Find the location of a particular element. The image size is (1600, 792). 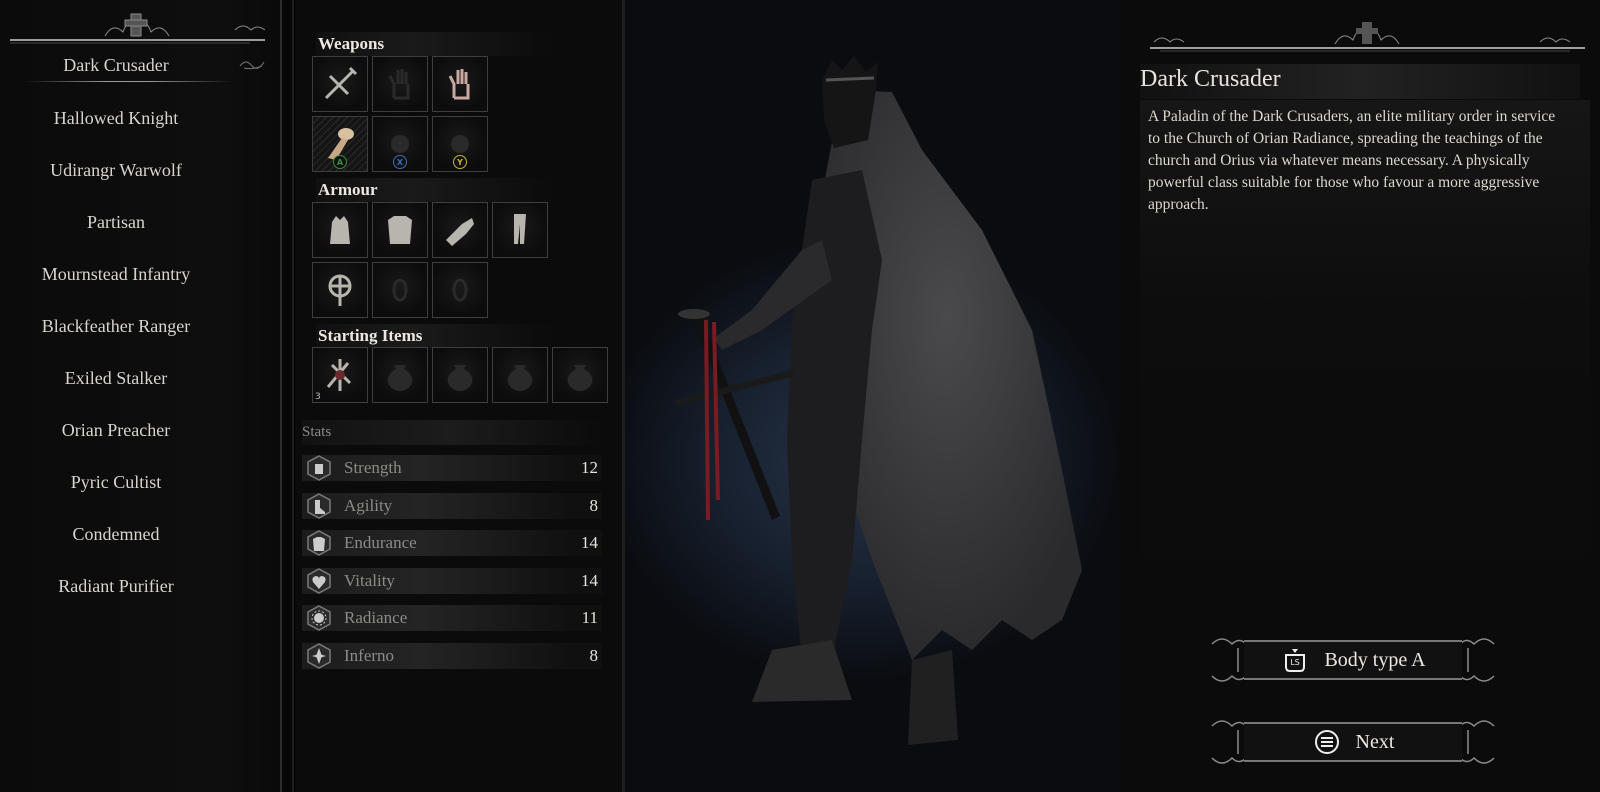

helmet-icon is located at coordinates (340, 230).